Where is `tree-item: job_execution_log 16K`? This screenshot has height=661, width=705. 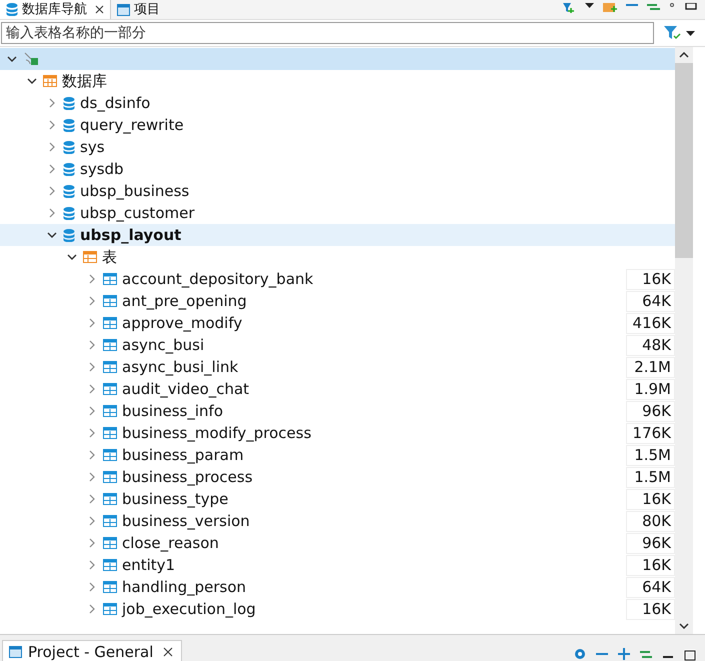
tree-item: job_execution_log 16K is located at coordinates (337, 609).